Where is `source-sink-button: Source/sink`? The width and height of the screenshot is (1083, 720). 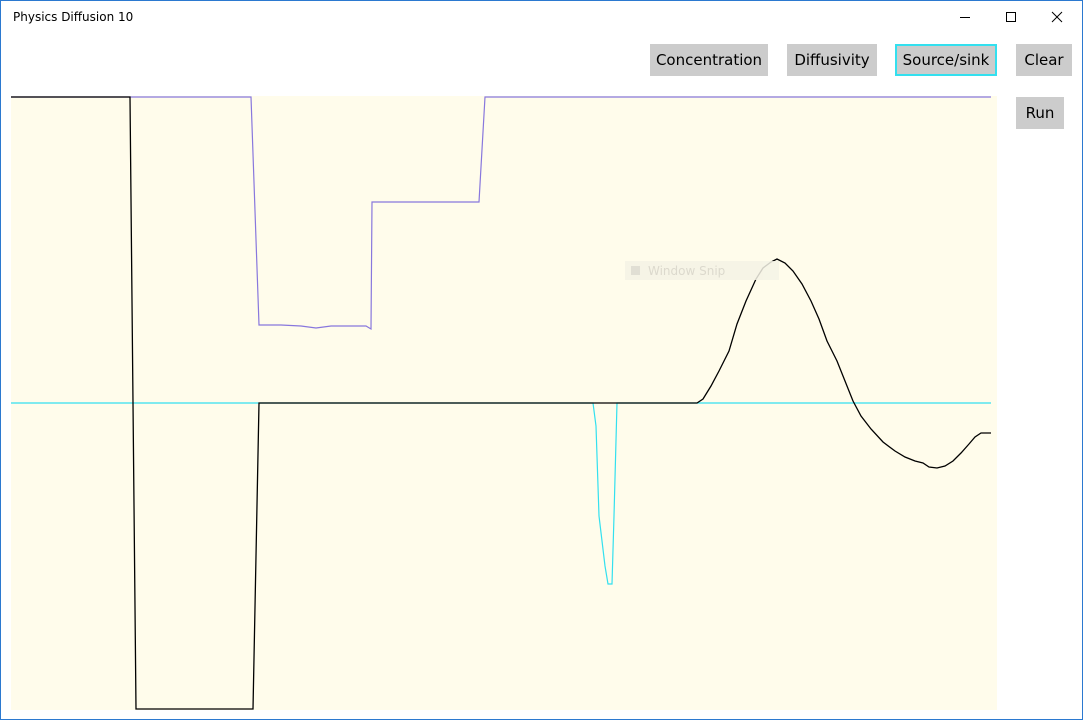
source-sink-button: Source/sink is located at coordinates (946, 60).